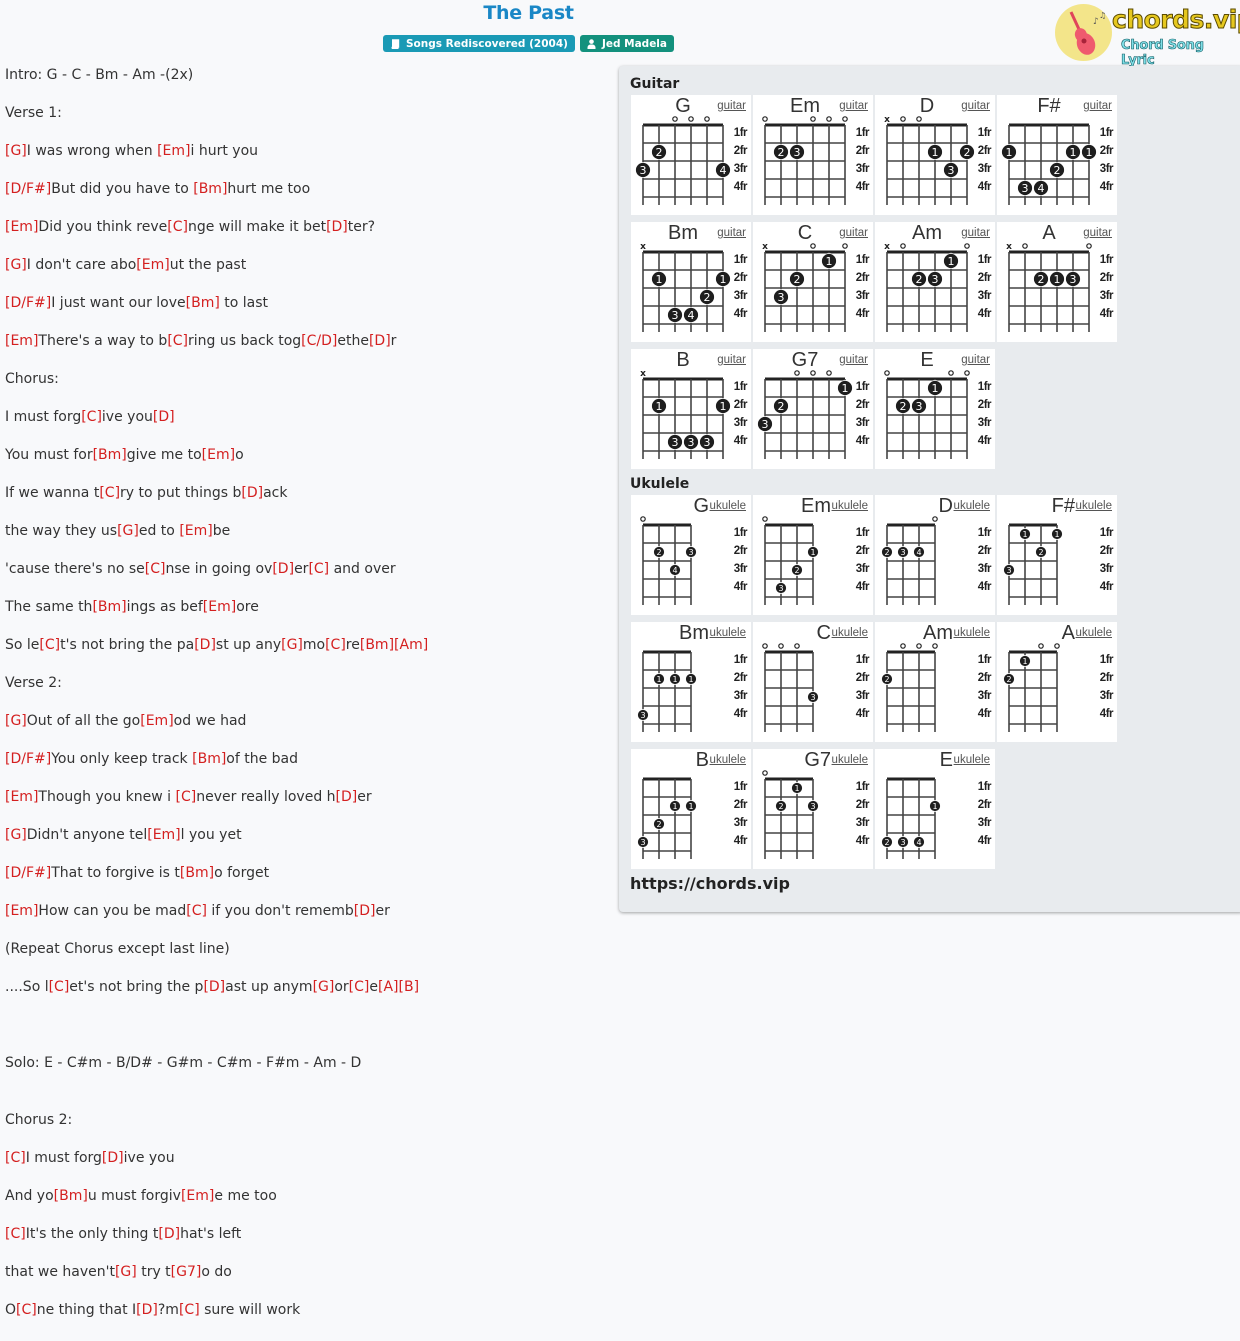  What do you see at coordinates (691, 555) in the screenshot?
I see `ukulele-chord-card: 2 3 4 Gukulele 1fr 2fr 3fr 4fr` at bounding box center [691, 555].